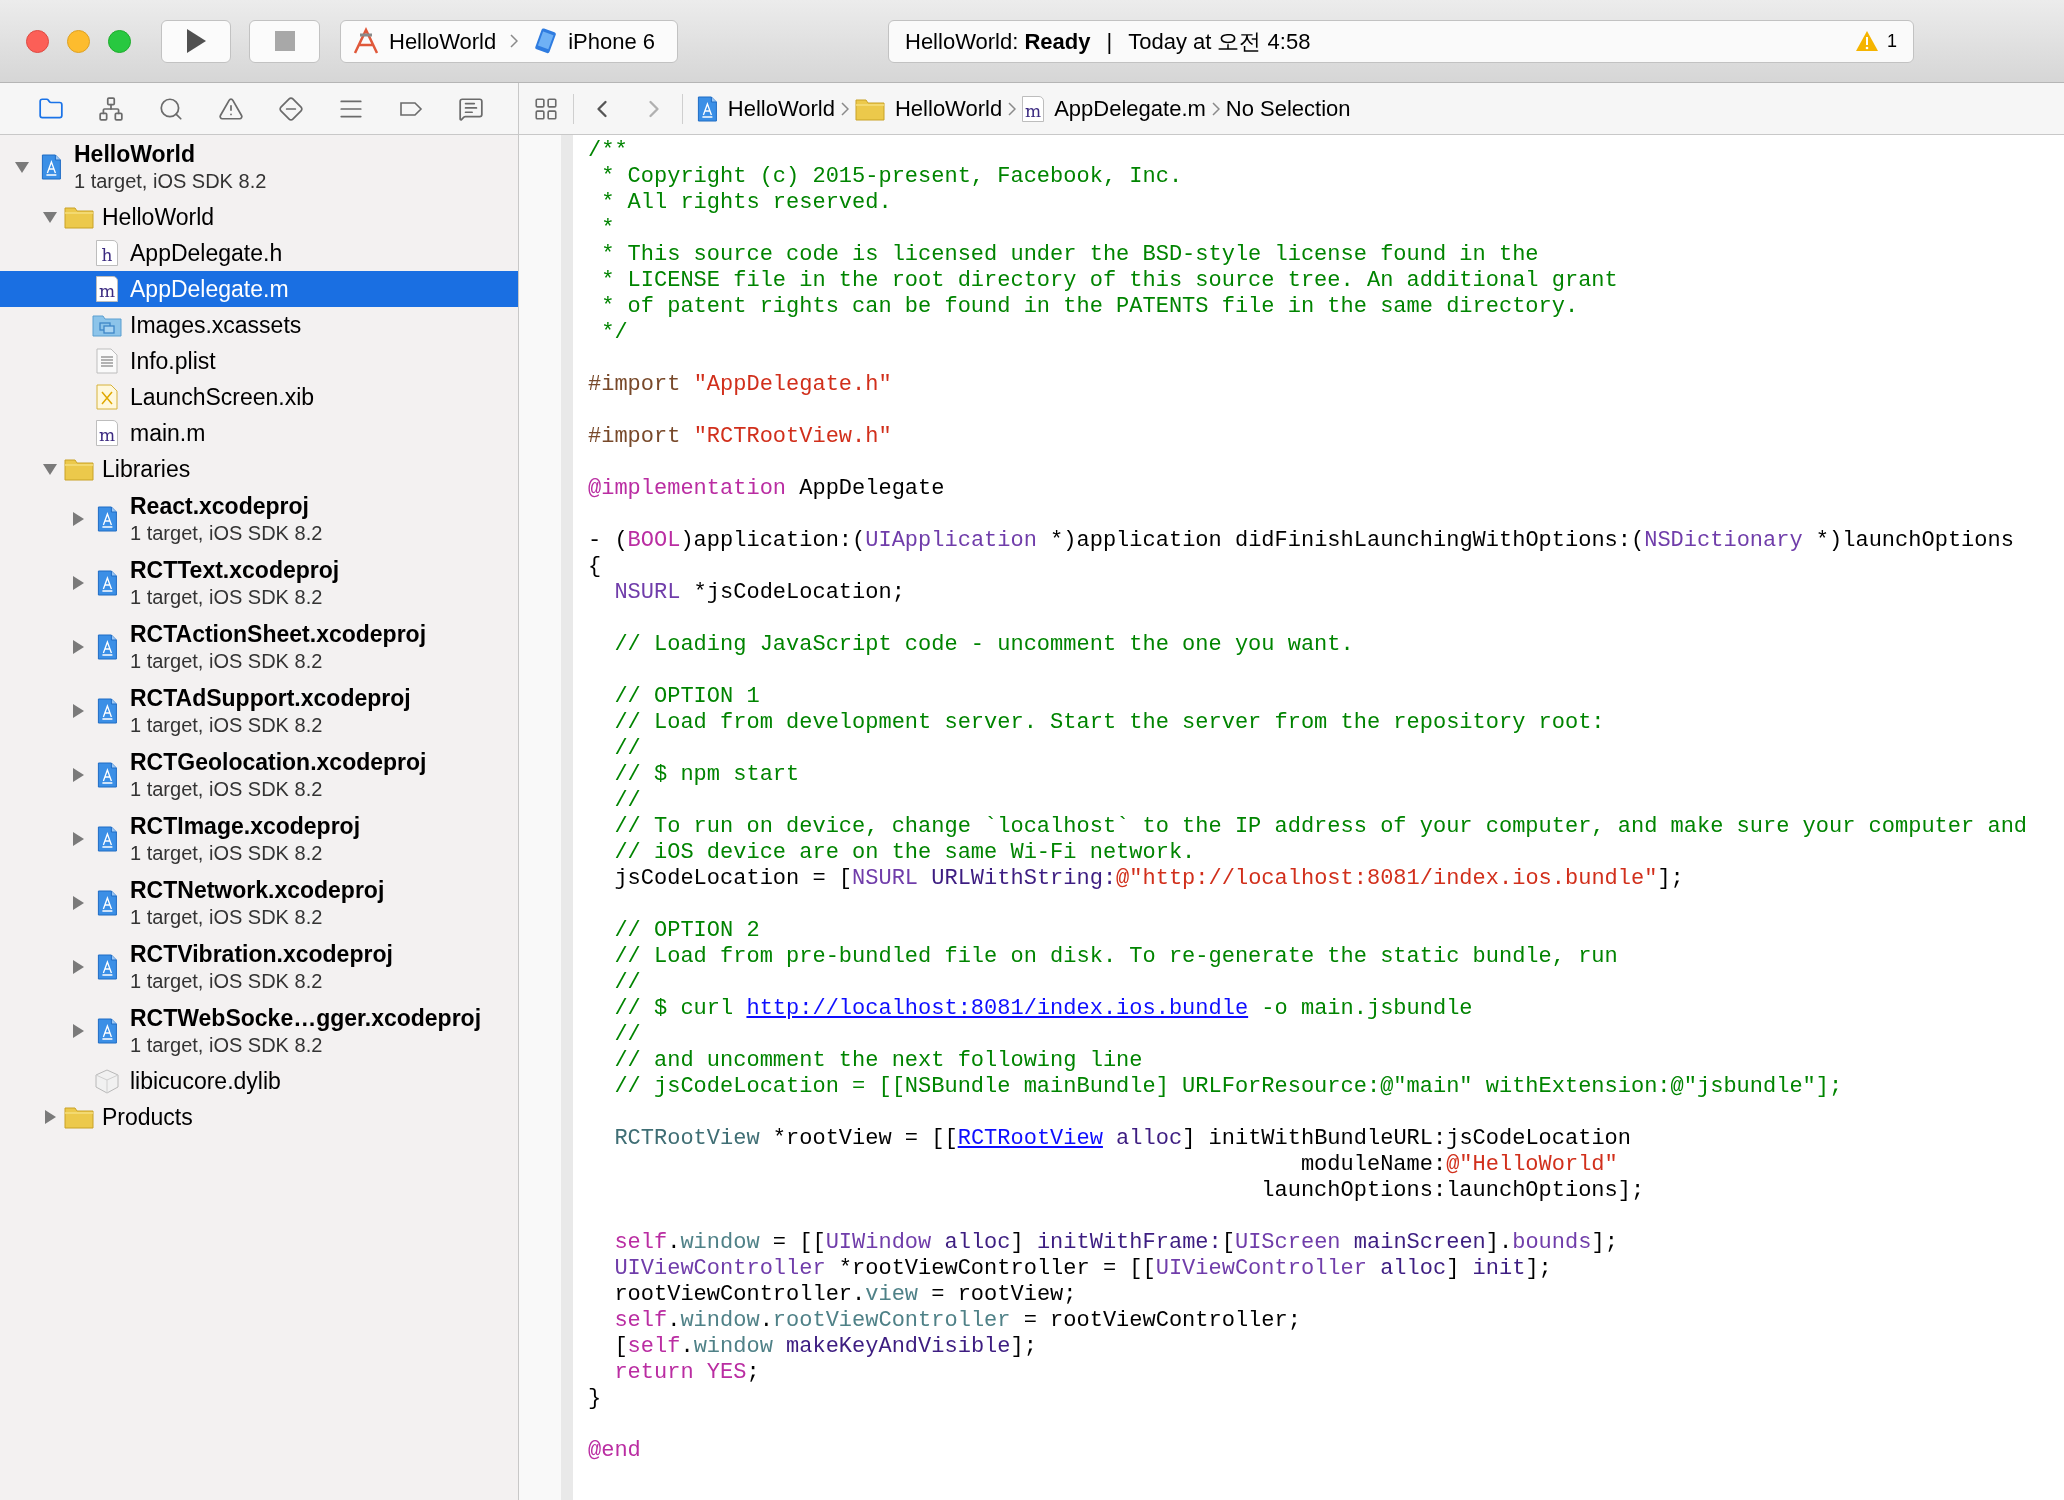 The image size is (2064, 1500). I want to click on navigator-row: LaunchScreen.xib, so click(259, 397).